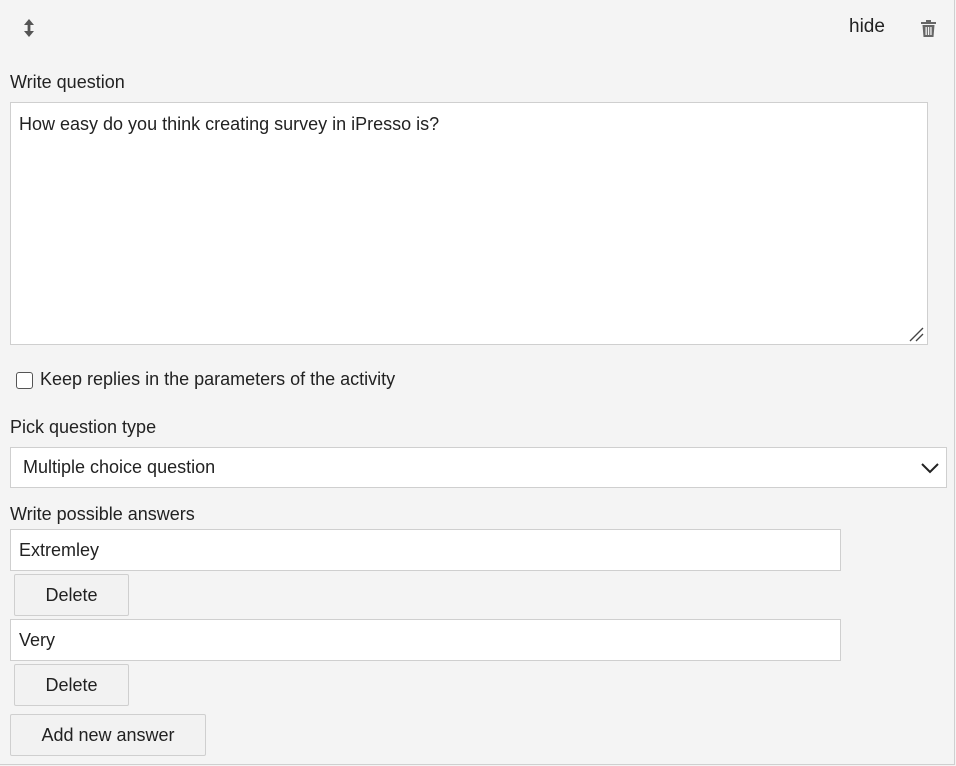  Describe the element at coordinates (102, 514) in the screenshot. I see `answers-label: Write possible answers` at that location.